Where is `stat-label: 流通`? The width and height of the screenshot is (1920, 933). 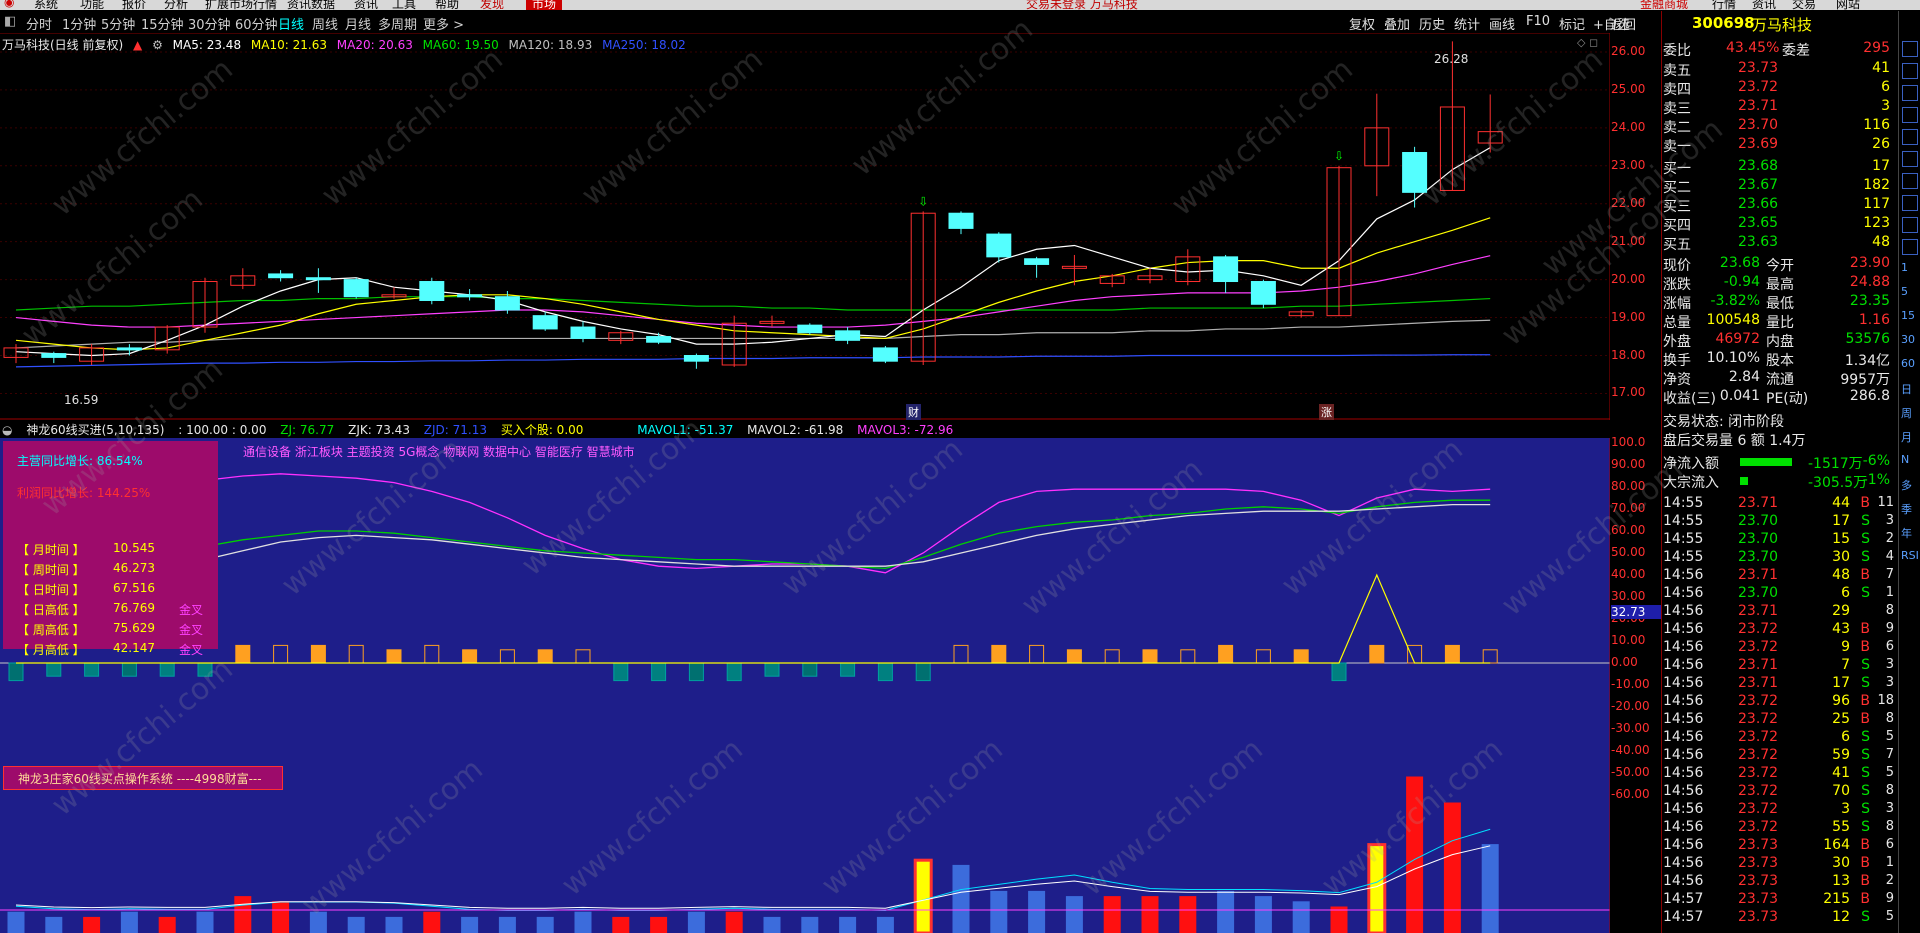 stat-label: 流通 is located at coordinates (1780, 380).